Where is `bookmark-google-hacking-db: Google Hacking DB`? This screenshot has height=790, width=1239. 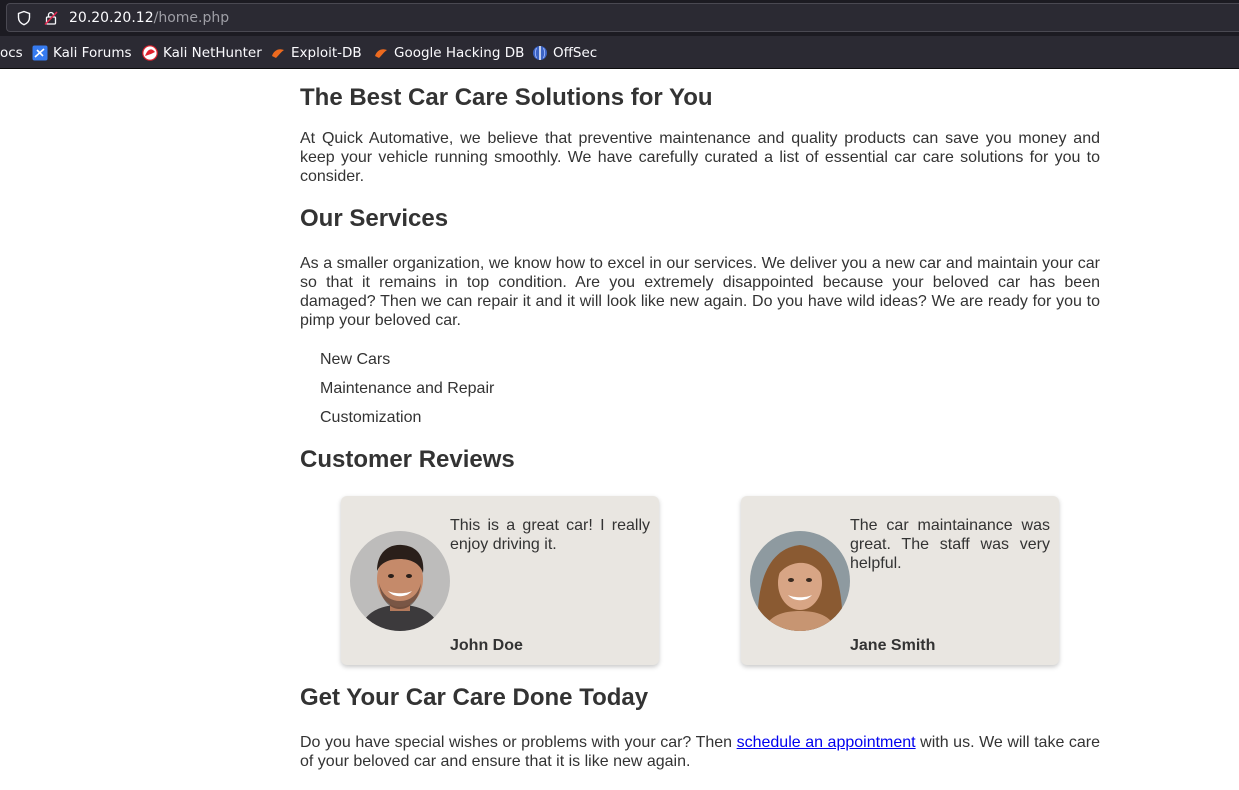
bookmark-google-hacking-db: Google Hacking DB is located at coordinates (448, 53).